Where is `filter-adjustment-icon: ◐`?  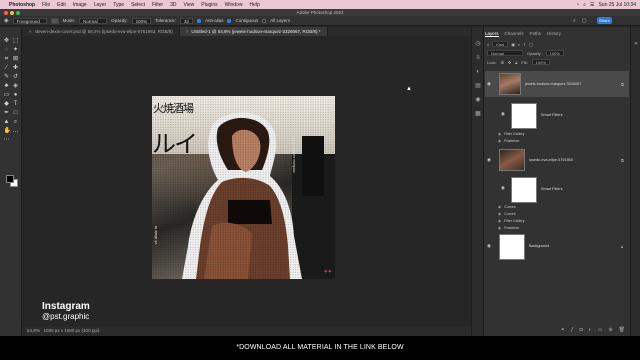 filter-adjustment-icon: ◐ is located at coordinates (519, 44).